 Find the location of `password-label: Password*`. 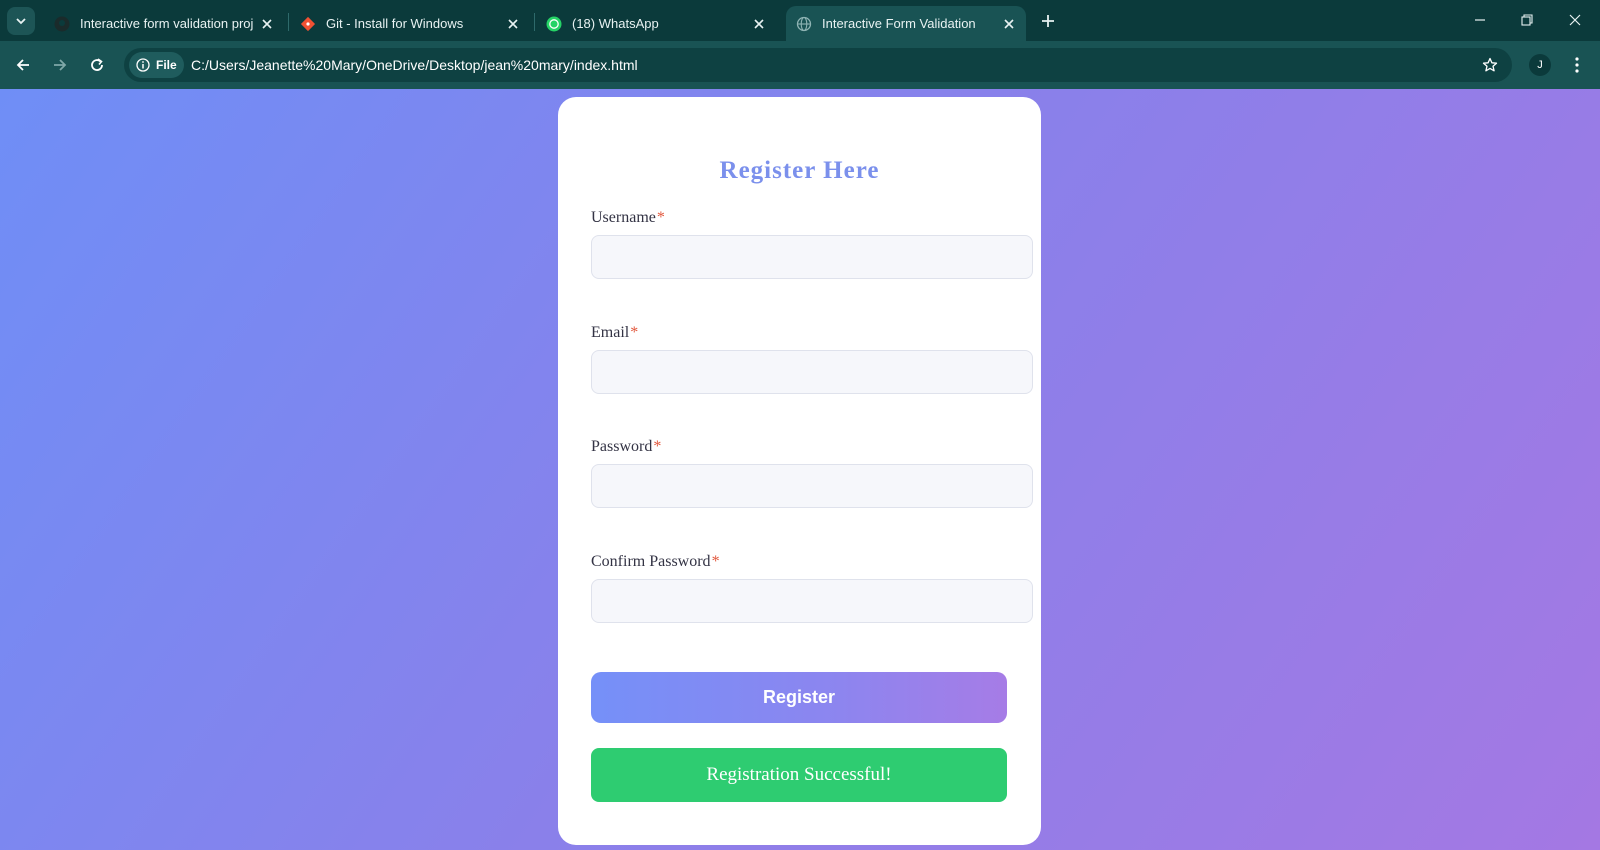

password-label: Password* is located at coordinates (812, 449).